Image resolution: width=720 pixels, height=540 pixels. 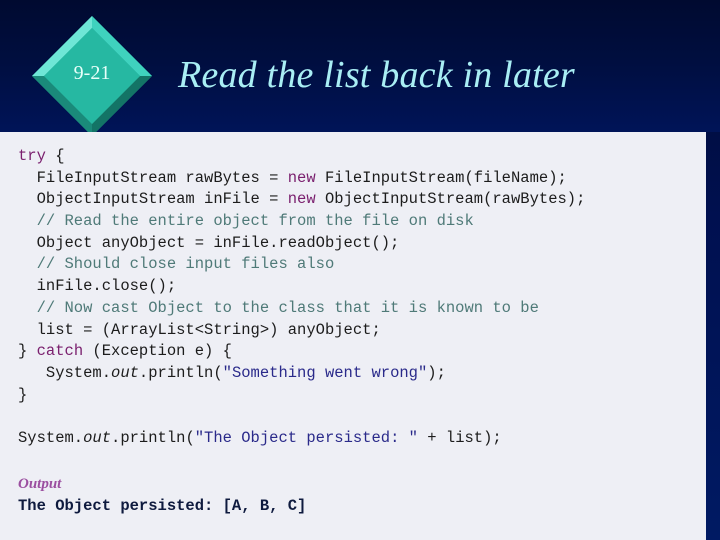 I want to click on code-text: (Exception e) {, so click(x=157, y=351).